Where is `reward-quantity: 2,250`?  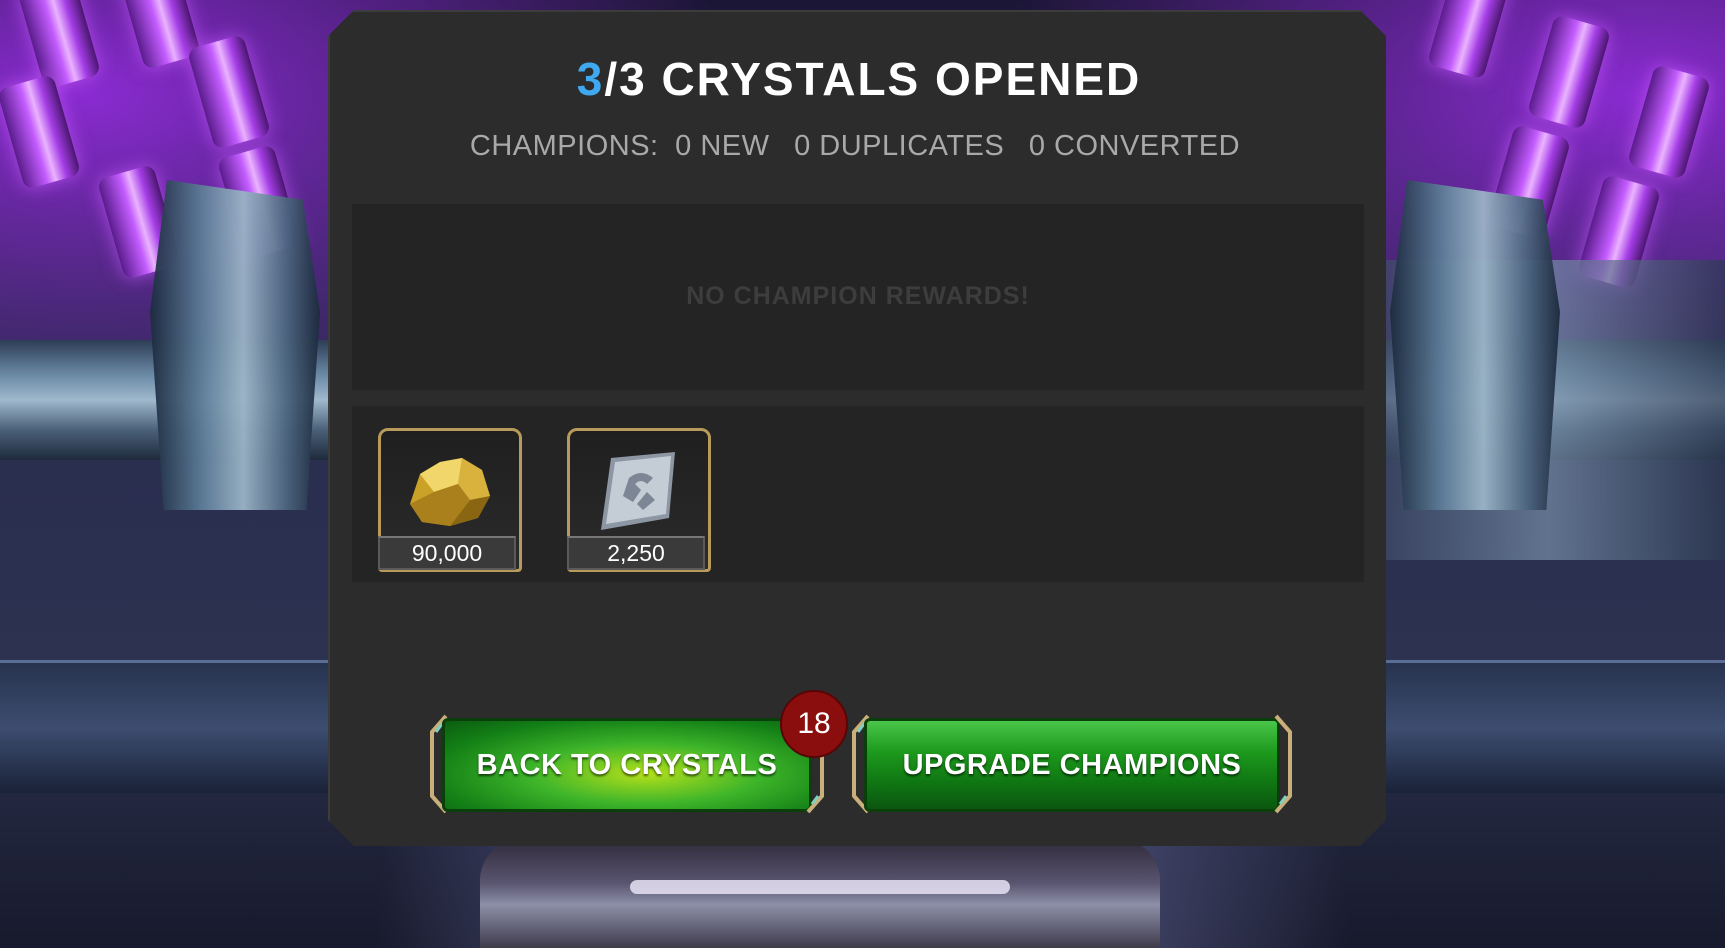
reward-quantity: 2,250 is located at coordinates (636, 553).